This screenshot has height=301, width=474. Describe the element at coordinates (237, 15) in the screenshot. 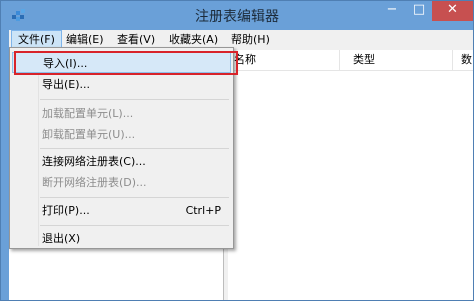

I see `title-bar: 注册表编辑器 − □ ✕` at that location.